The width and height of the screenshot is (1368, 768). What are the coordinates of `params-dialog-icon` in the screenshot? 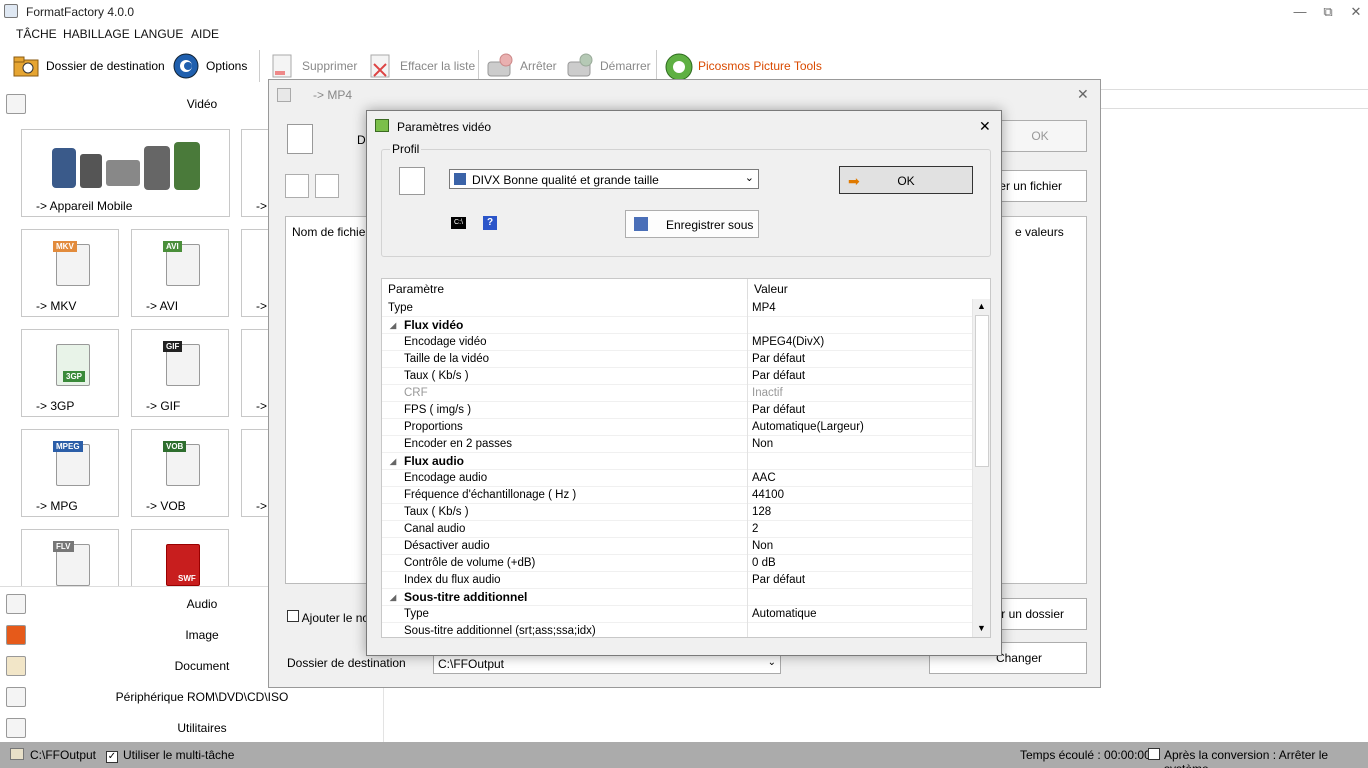 It's located at (382, 125).